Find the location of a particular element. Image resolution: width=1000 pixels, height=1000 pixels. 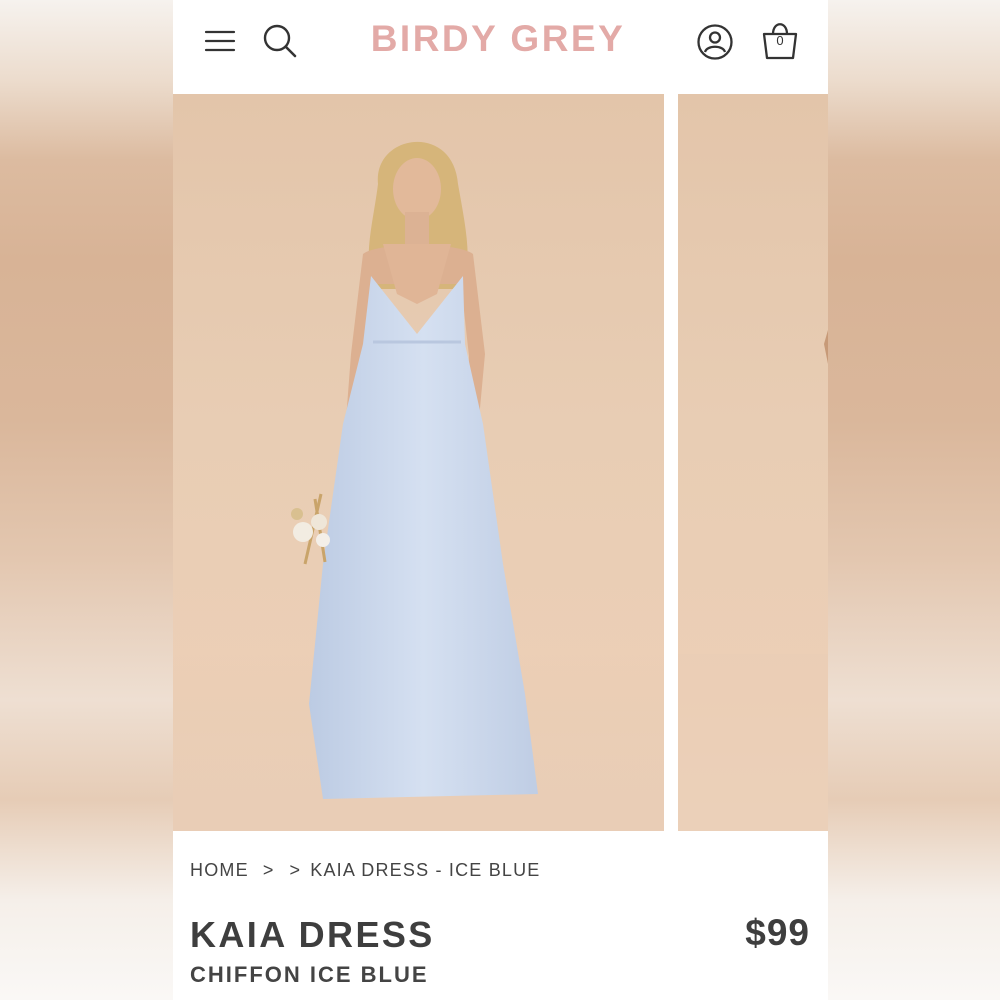

search-icon is located at coordinates (280, 41).